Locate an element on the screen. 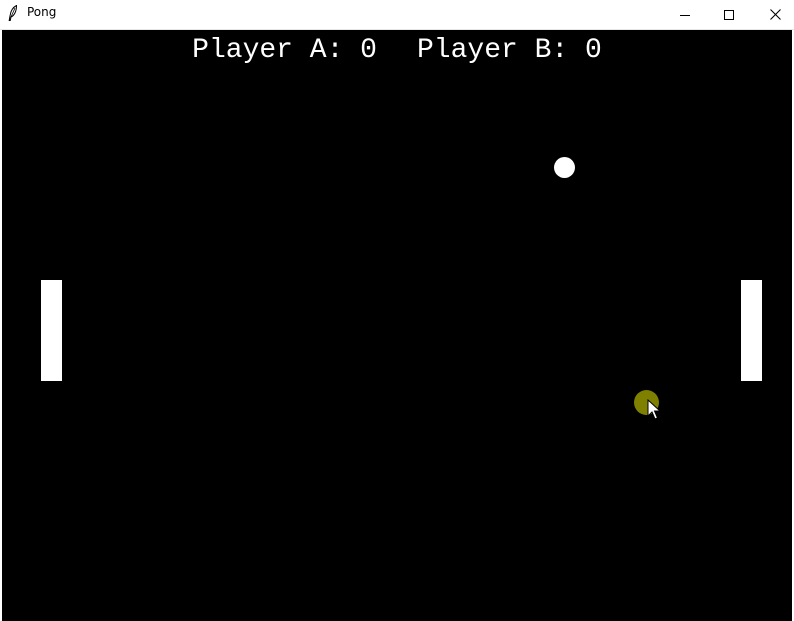 The image size is (794, 621). title-bar: Pong is located at coordinates (397, 15).